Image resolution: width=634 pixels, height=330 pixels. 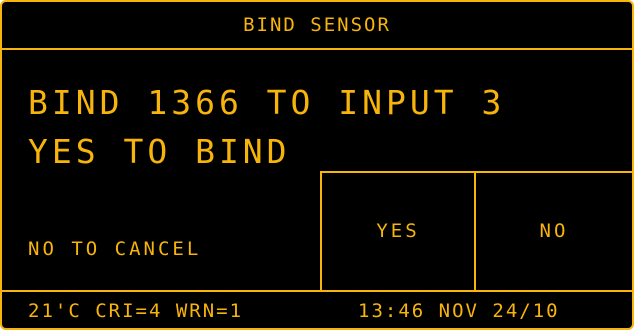 I want to click on status-bar-divider, so click(x=317, y=291).